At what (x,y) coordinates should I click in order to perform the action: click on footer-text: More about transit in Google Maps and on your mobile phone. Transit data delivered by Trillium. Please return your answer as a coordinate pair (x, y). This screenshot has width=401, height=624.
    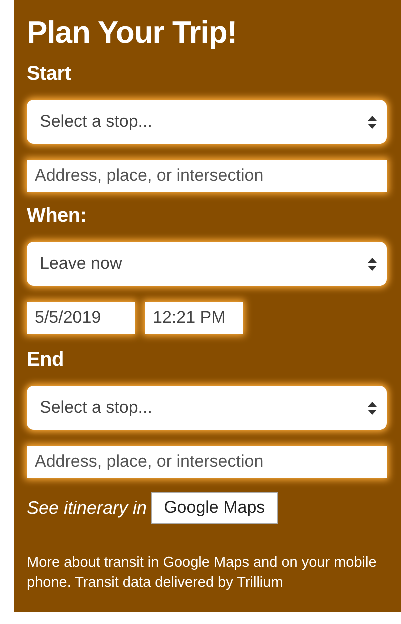
    Looking at the image, I should click on (202, 573).